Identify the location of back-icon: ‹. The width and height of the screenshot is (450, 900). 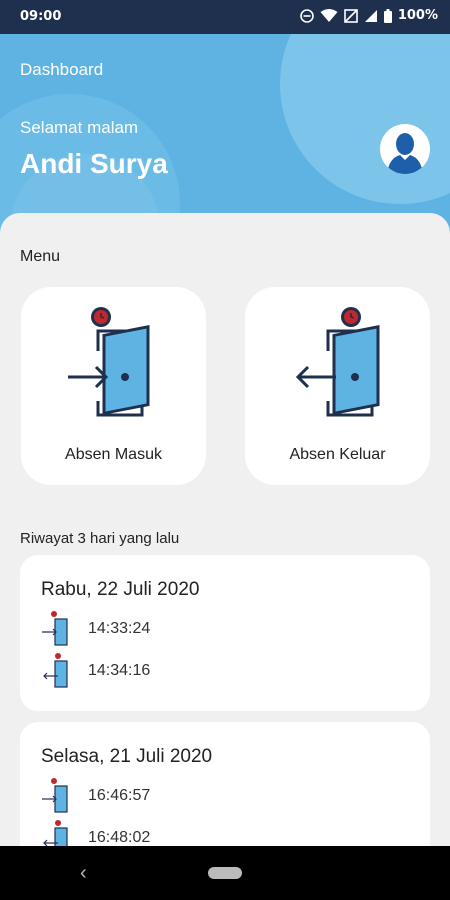
(83, 873).